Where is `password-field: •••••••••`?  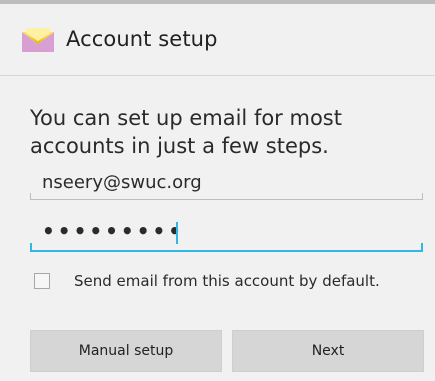 password-field: ••••••••• is located at coordinates (226, 235).